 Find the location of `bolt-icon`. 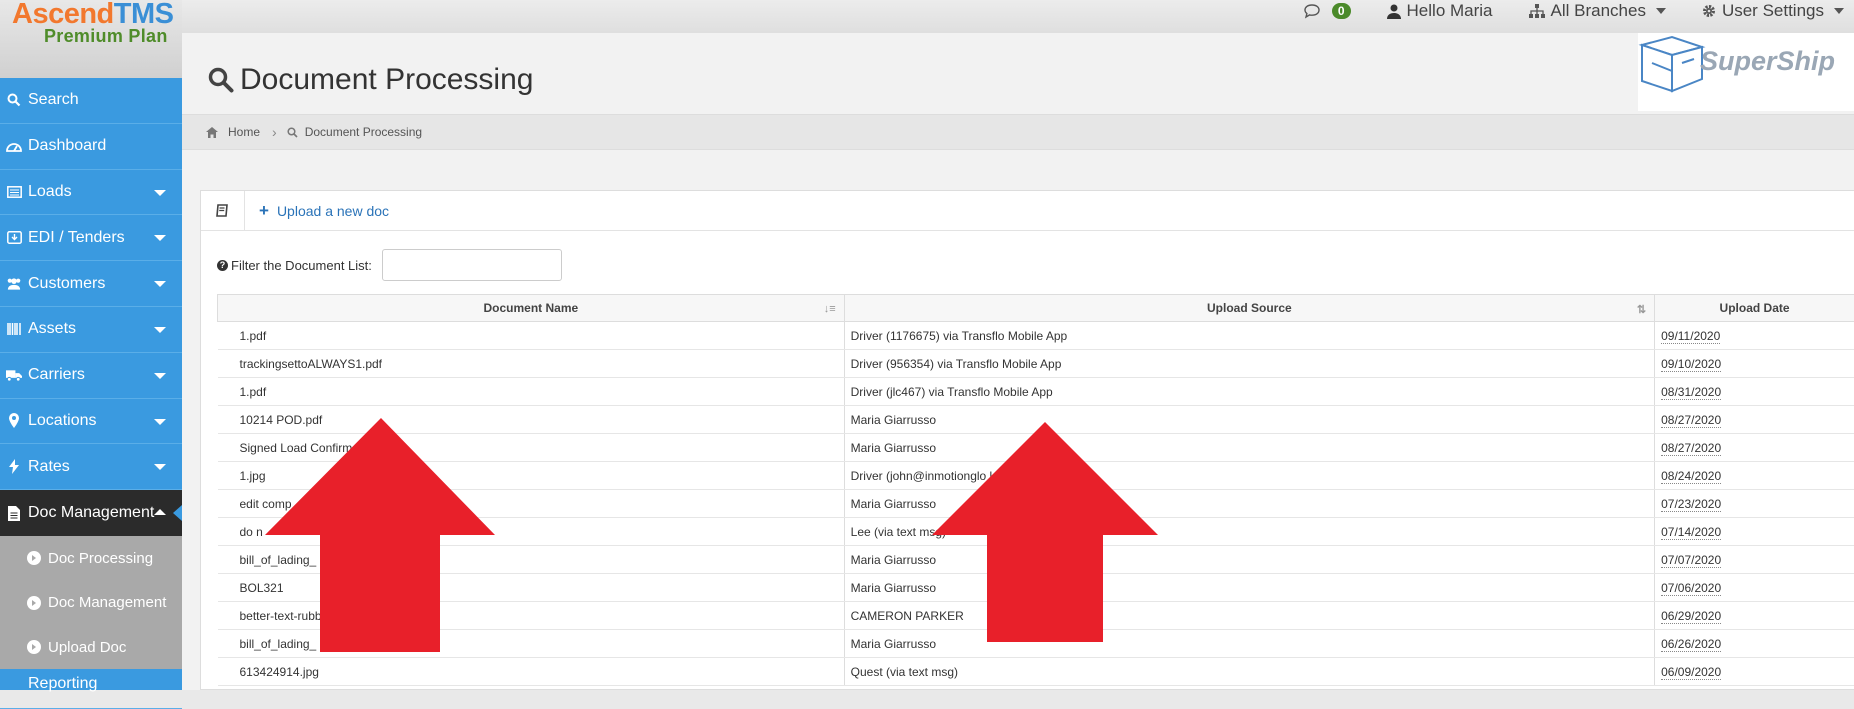

bolt-icon is located at coordinates (14, 467).